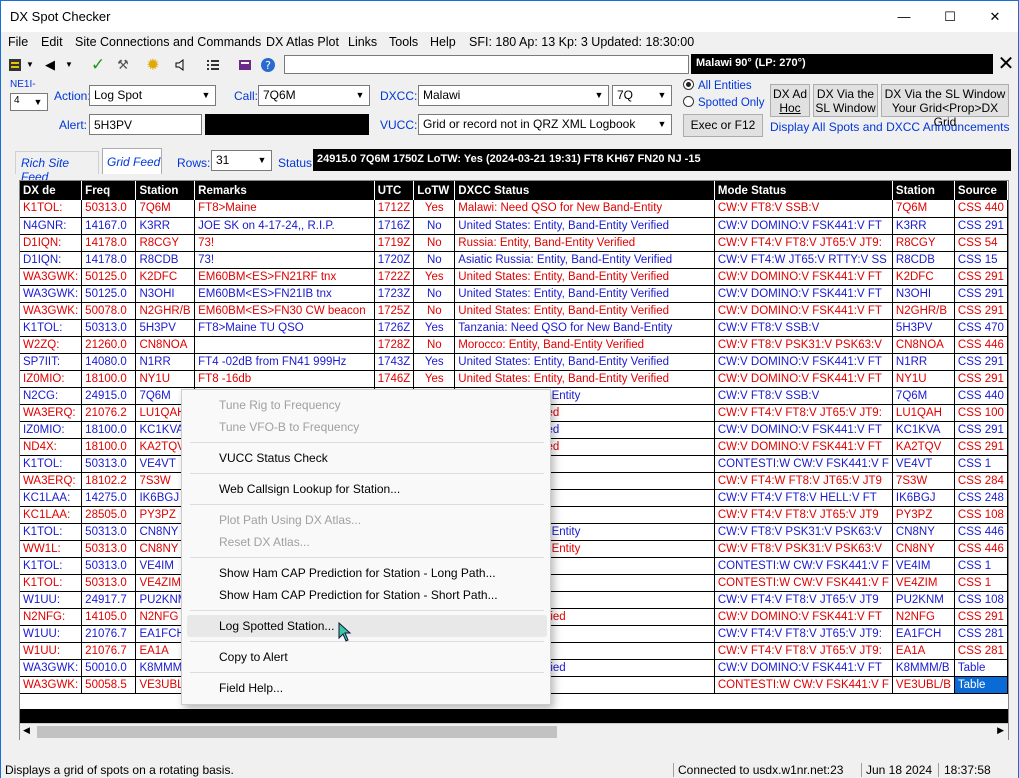  Describe the element at coordinates (109, 651) in the screenshot. I see `cell-freq: 21076.7` at that location.